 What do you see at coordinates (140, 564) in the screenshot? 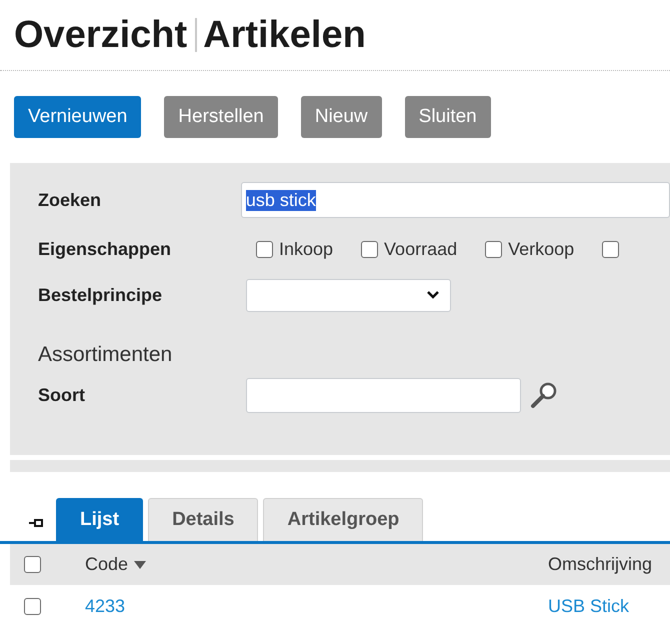
I see `sort-caret-icon` at bounding box center [140, 564].